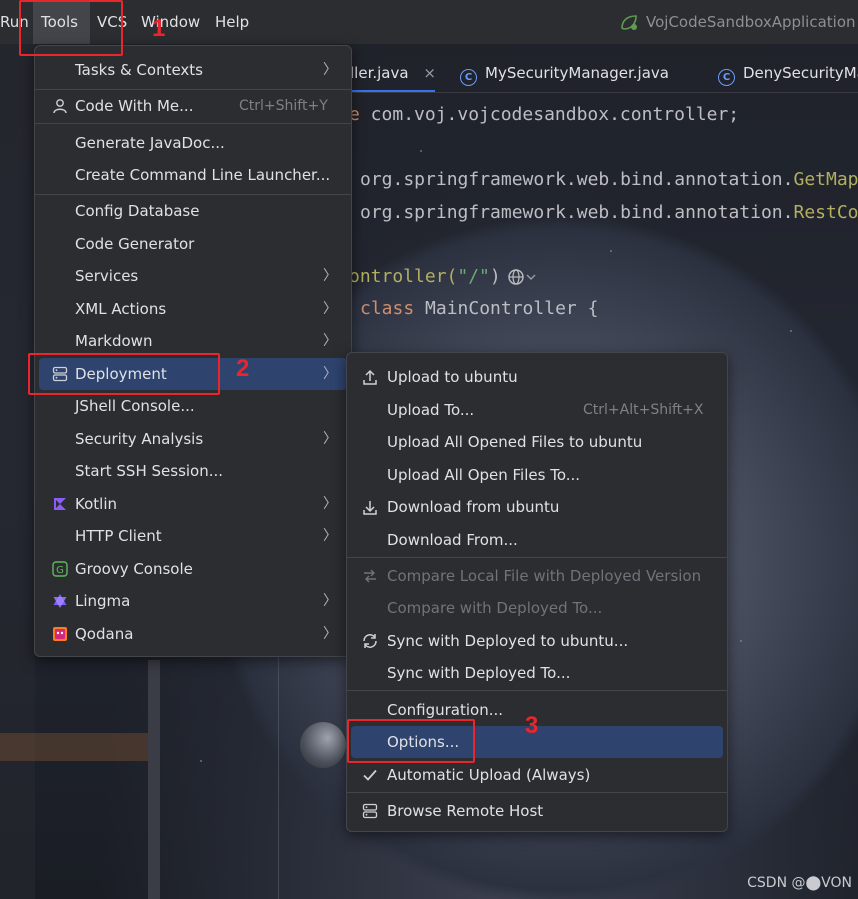 This screenshot has width=858, height=899. I want to click on menu-item-label: Browse Remote Host, so click(465, 811).